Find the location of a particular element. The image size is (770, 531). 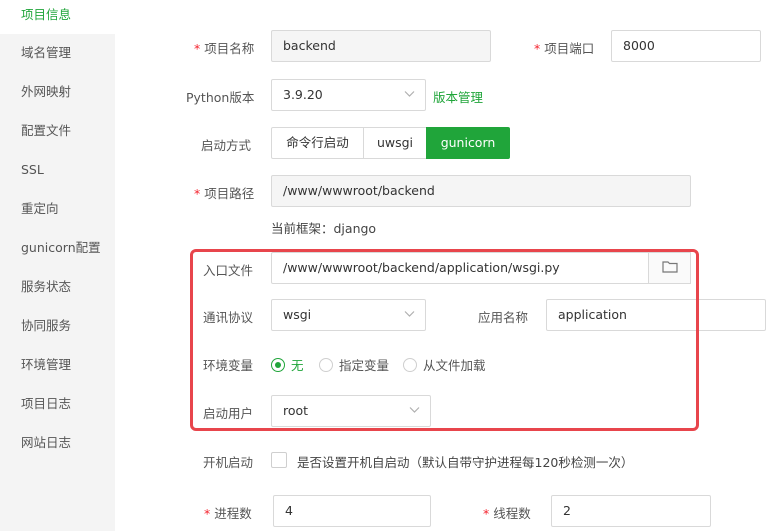

folder-icon is located at coordinates (669, 268).